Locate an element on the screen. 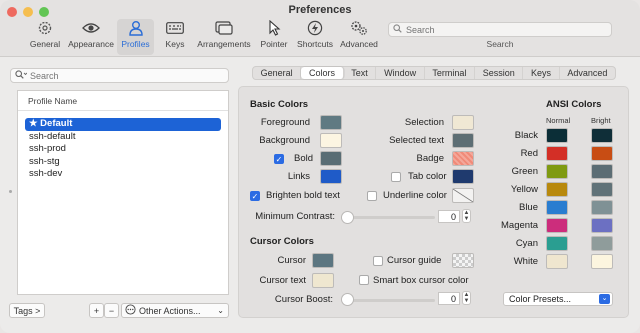  cursor-guide-swatch is located at coordinates (463, 260).